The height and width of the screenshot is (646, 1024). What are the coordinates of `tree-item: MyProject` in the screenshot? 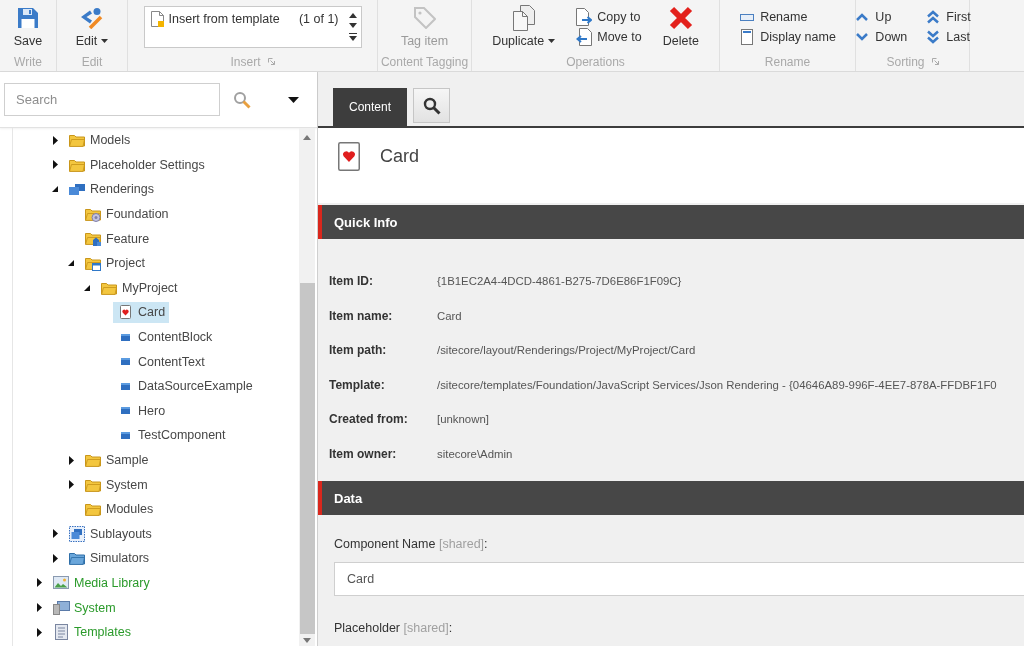 It's located at (139, 288).